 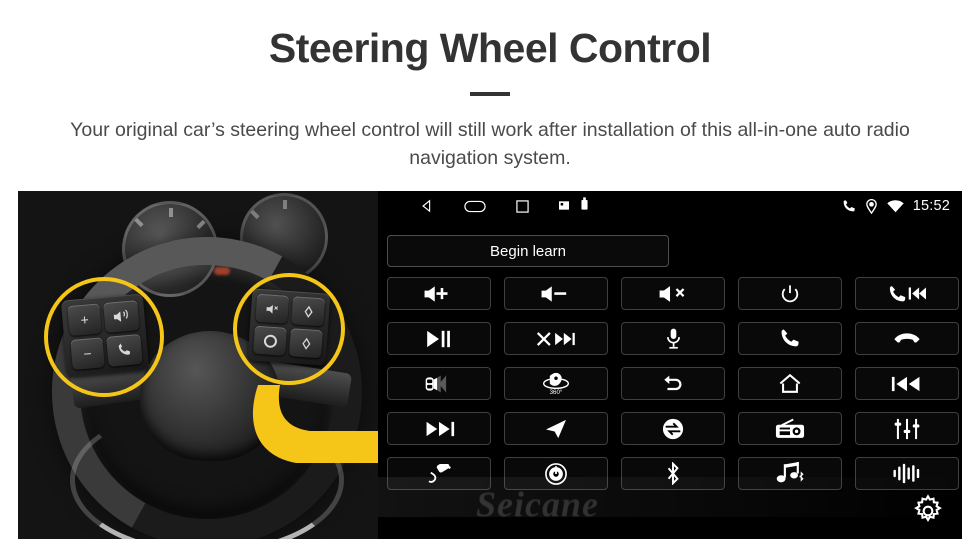 What do you see at coordinates (439, 428) in the screenshot?
I see `swc-button-next-track` at bounding box center [439, 428].